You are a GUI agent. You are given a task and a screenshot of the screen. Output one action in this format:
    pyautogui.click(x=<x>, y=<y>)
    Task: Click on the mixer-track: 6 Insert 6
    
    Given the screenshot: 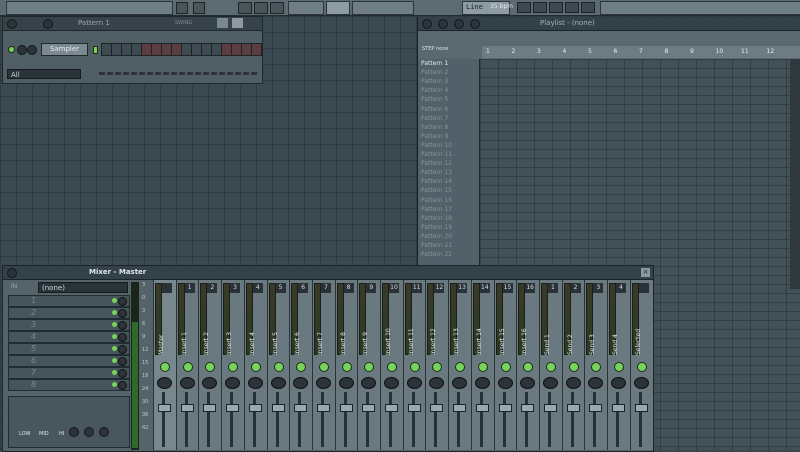 What is the action you would take?
    pyautogui.click(x=301, y=365)
    